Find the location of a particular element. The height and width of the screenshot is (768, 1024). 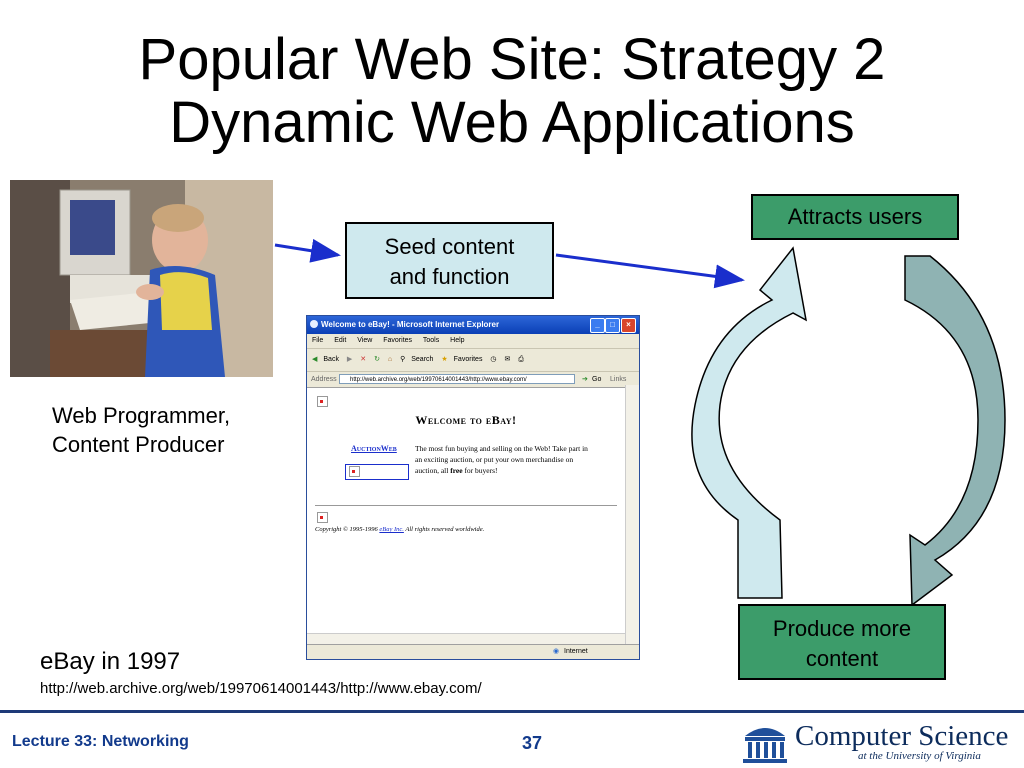

ie-icon is located at coordinates (314, 324).